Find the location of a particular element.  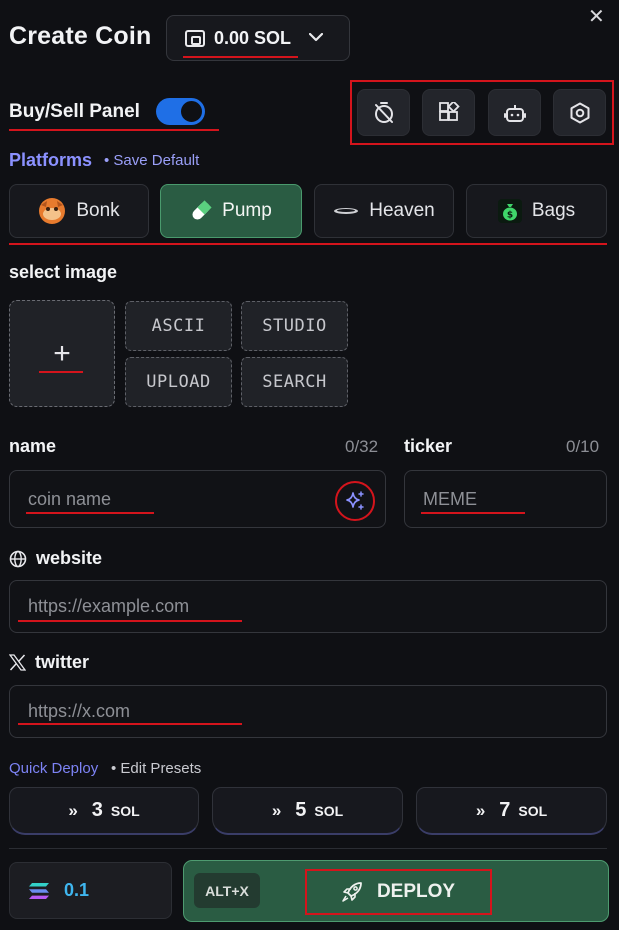

bot-icon is located at coordinates (514, 113).